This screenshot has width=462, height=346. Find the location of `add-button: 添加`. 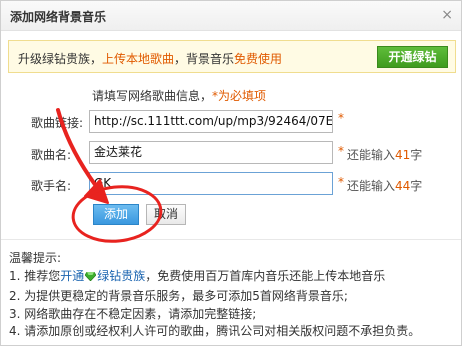

add-button: 添加 is located at coordinates (116, 214).